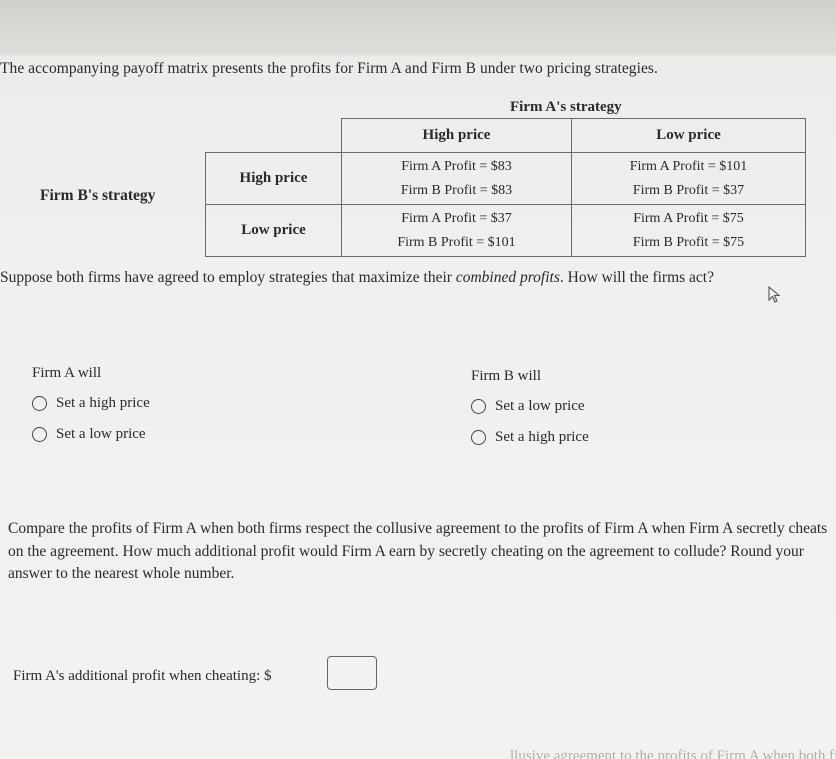 The width and height of the screenshot is (836, 759). Describe the element at coordinates (507, 277) in the screenshot. I see `question-emphasis: combined profits` at that location.